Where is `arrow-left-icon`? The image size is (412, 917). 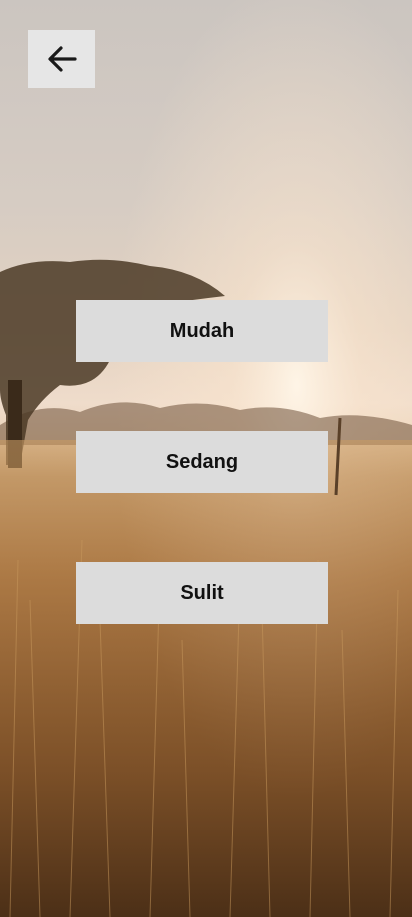
arrow-left-icon is located at coordinates (62, 59).